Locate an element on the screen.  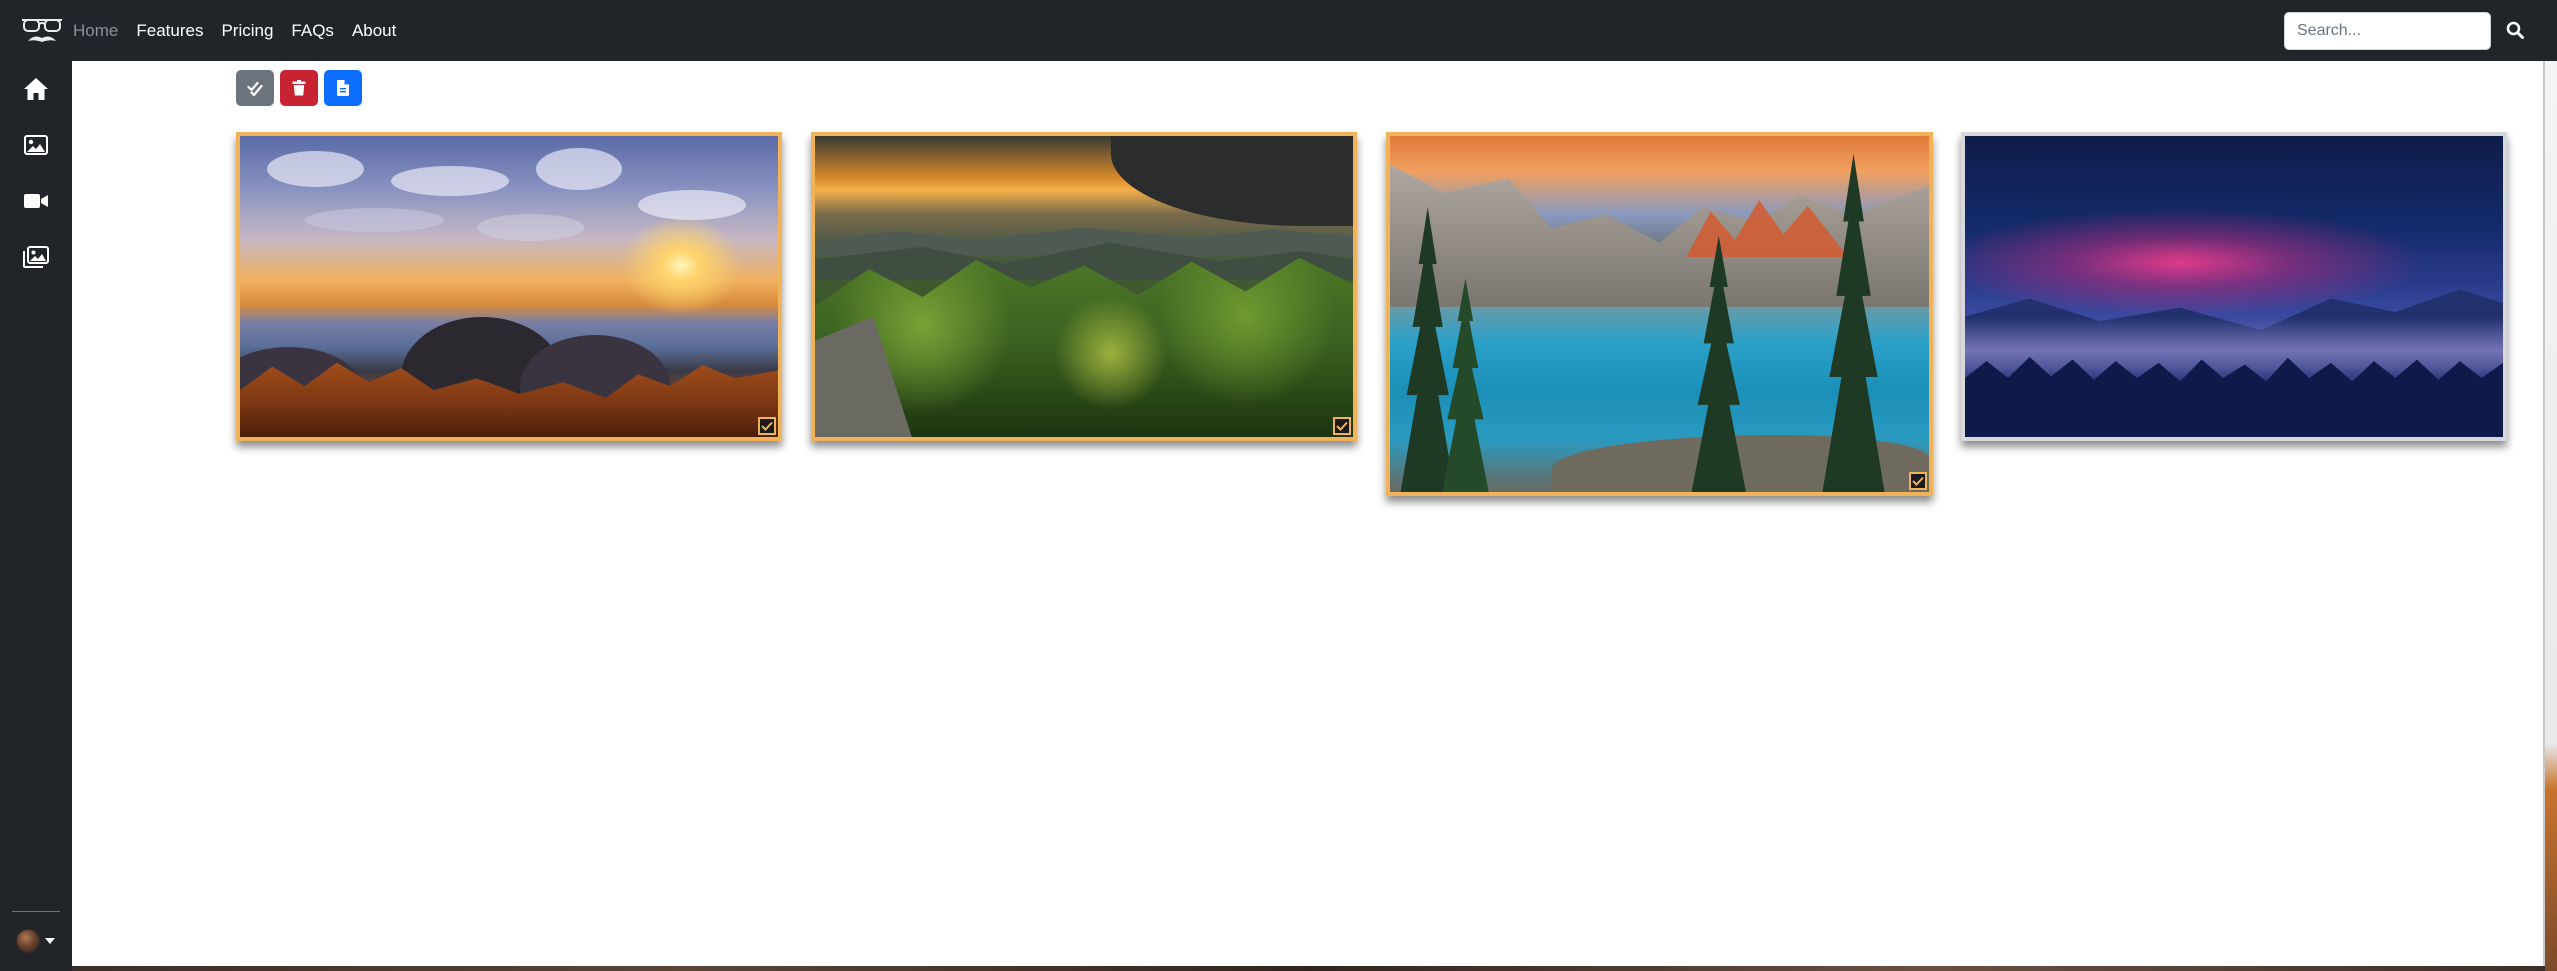
sidebar-item-albums is located at coordinates (36, 257).